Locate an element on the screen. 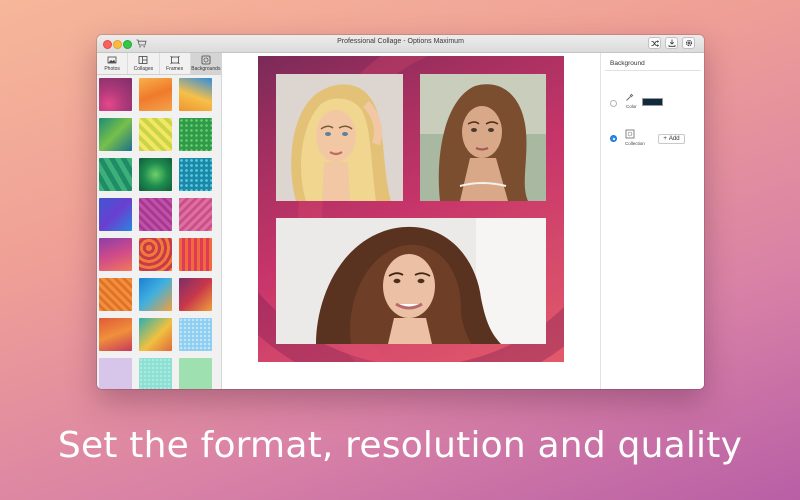  backgrounds-icon is located at coordinates (206, 60).